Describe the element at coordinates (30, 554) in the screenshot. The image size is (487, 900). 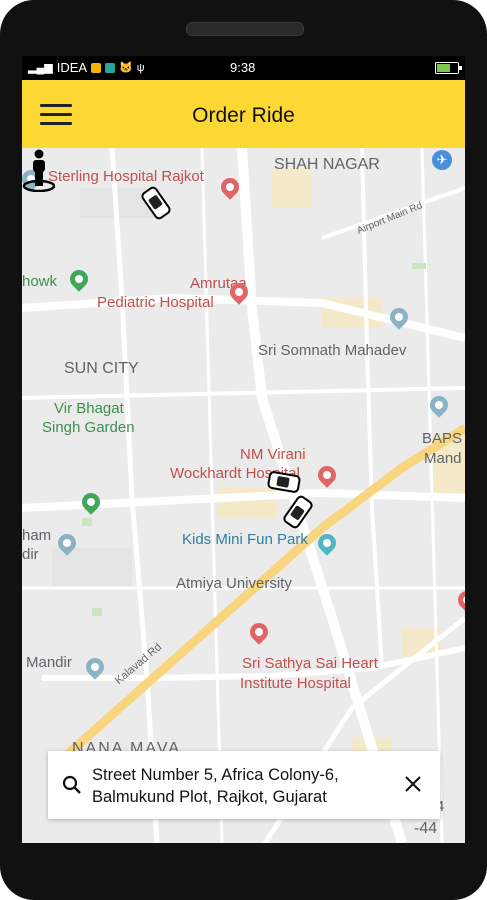
I see `place-label: dir` at that location.